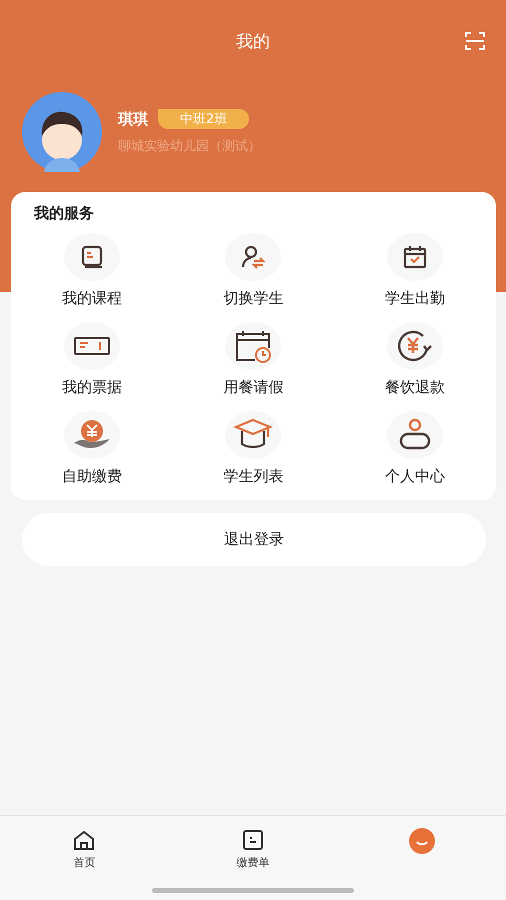  Describe the element at coordinates (254, 539) in the screenshot. I see `logout-button: 退出登录` at that location.